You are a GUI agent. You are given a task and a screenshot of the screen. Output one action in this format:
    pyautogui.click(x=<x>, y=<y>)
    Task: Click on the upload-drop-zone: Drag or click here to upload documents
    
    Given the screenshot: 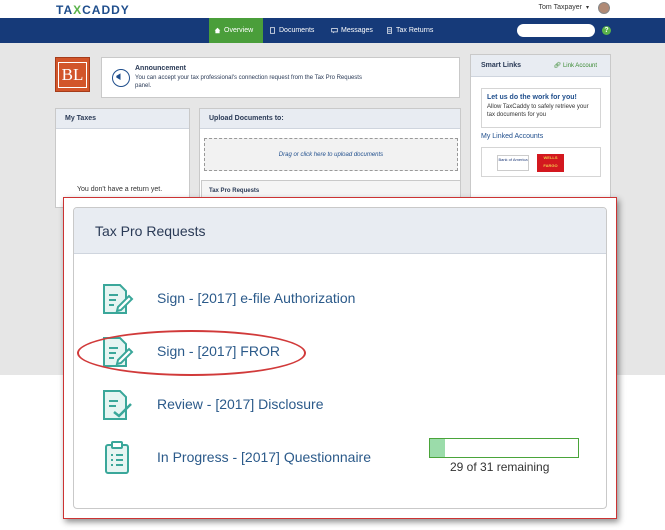 What is the action you would take?
    pyautogui.click(x=331, y=154)
    